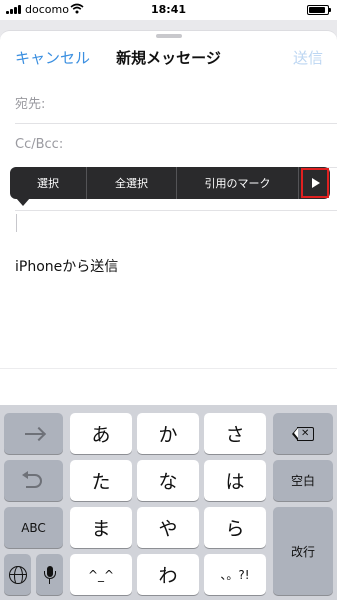 Image resolution: width=337 pixels, height=600 pixels. I want to click on key-ha: は, so click(235, 480).